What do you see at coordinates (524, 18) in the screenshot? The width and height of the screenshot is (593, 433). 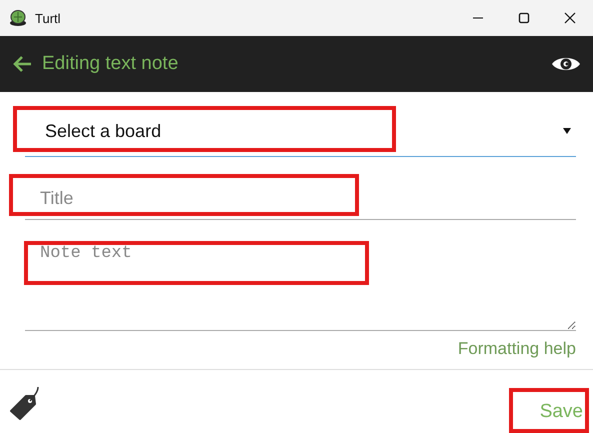 I see `maximize-icon` at bounding box center [524, 18].